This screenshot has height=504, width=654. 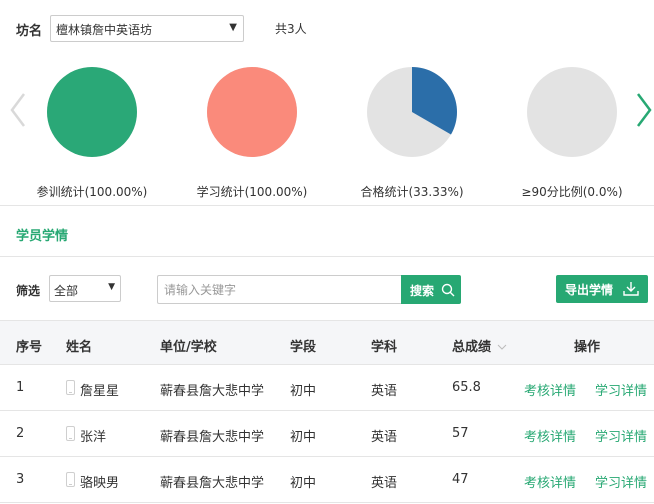 I want to click on cell-no: 1, so click(x=20, y=387).